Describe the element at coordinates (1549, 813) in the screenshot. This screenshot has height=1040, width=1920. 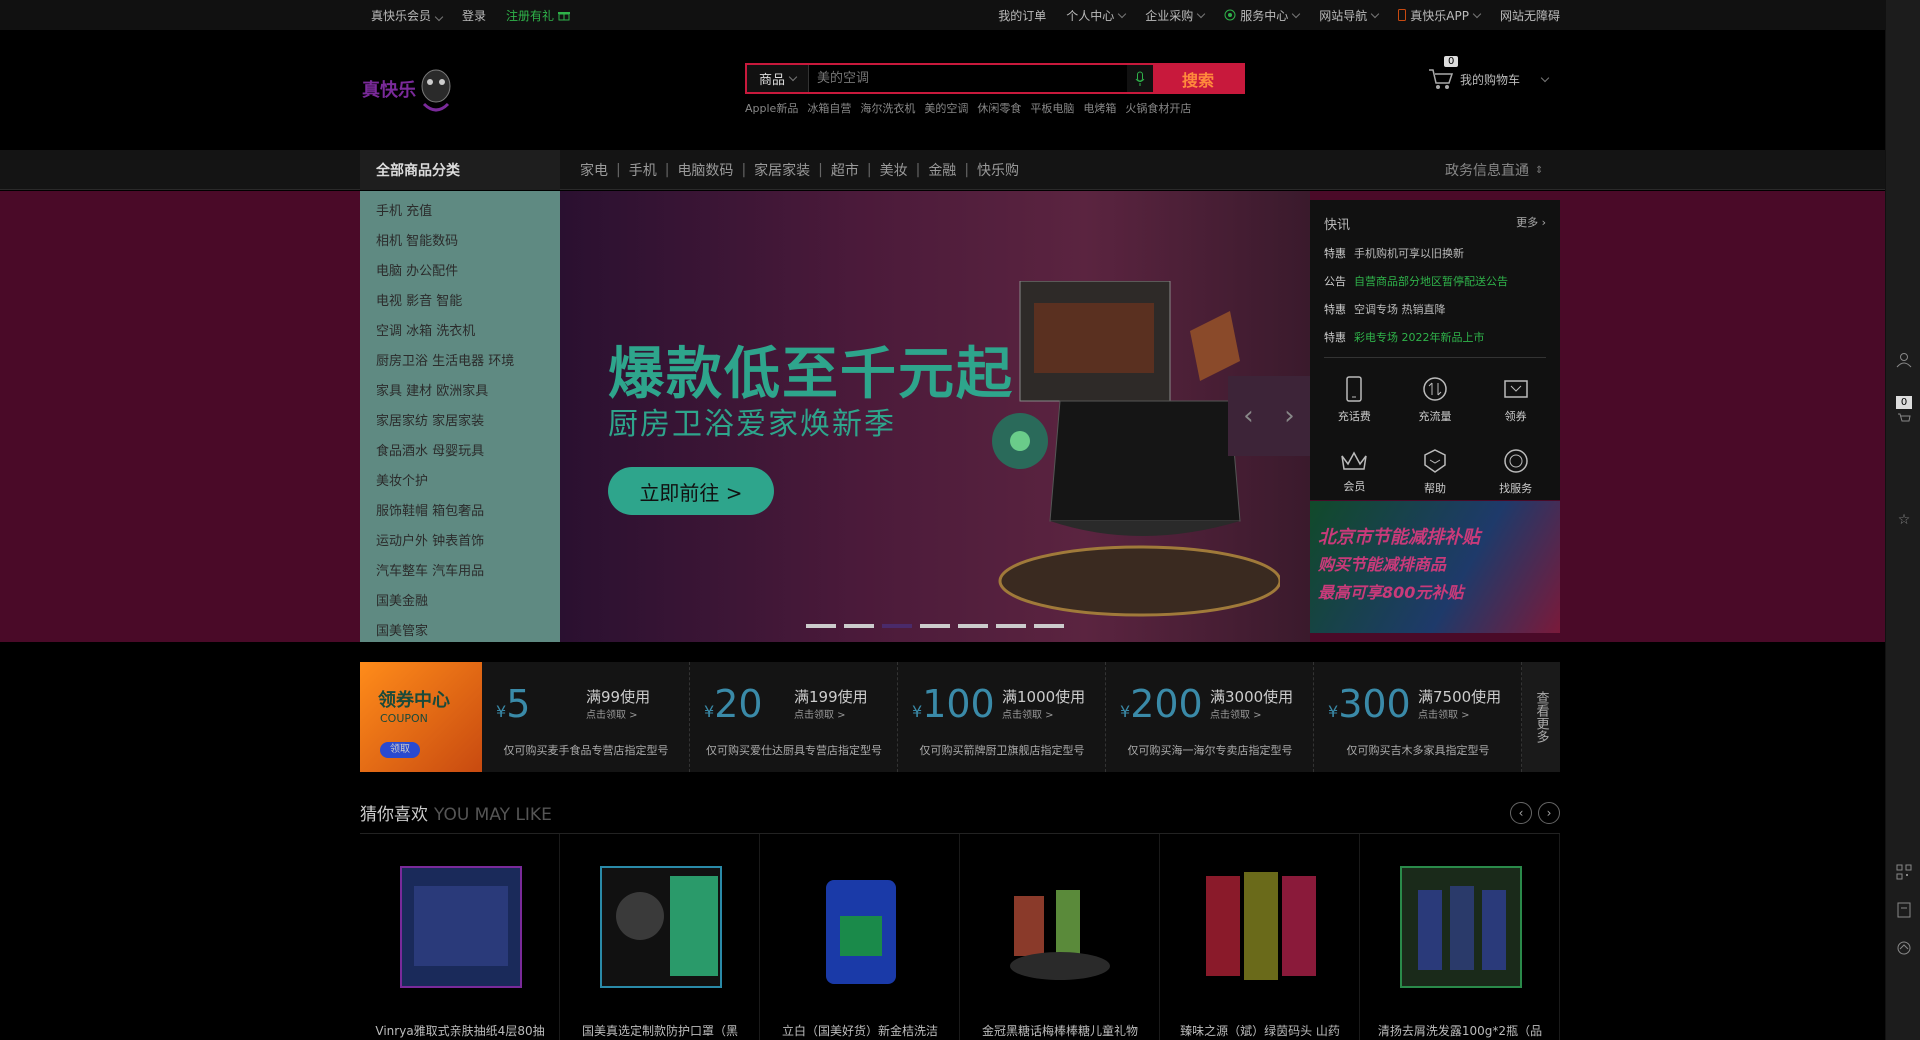
I see `next-page-icon: ›` at that location.